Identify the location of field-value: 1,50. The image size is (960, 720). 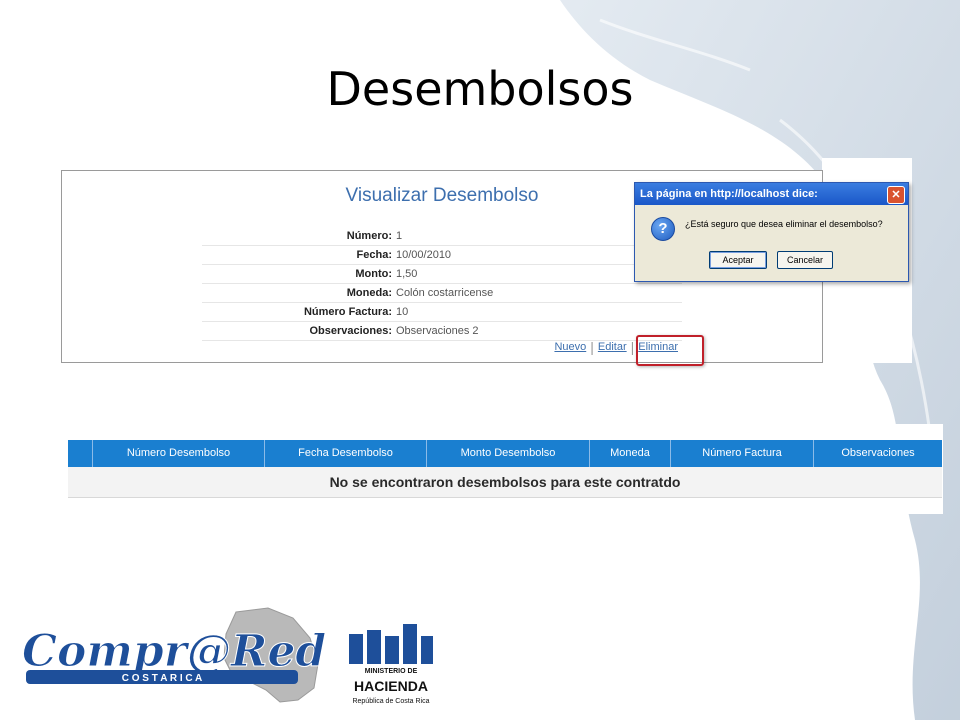
(407, 274).